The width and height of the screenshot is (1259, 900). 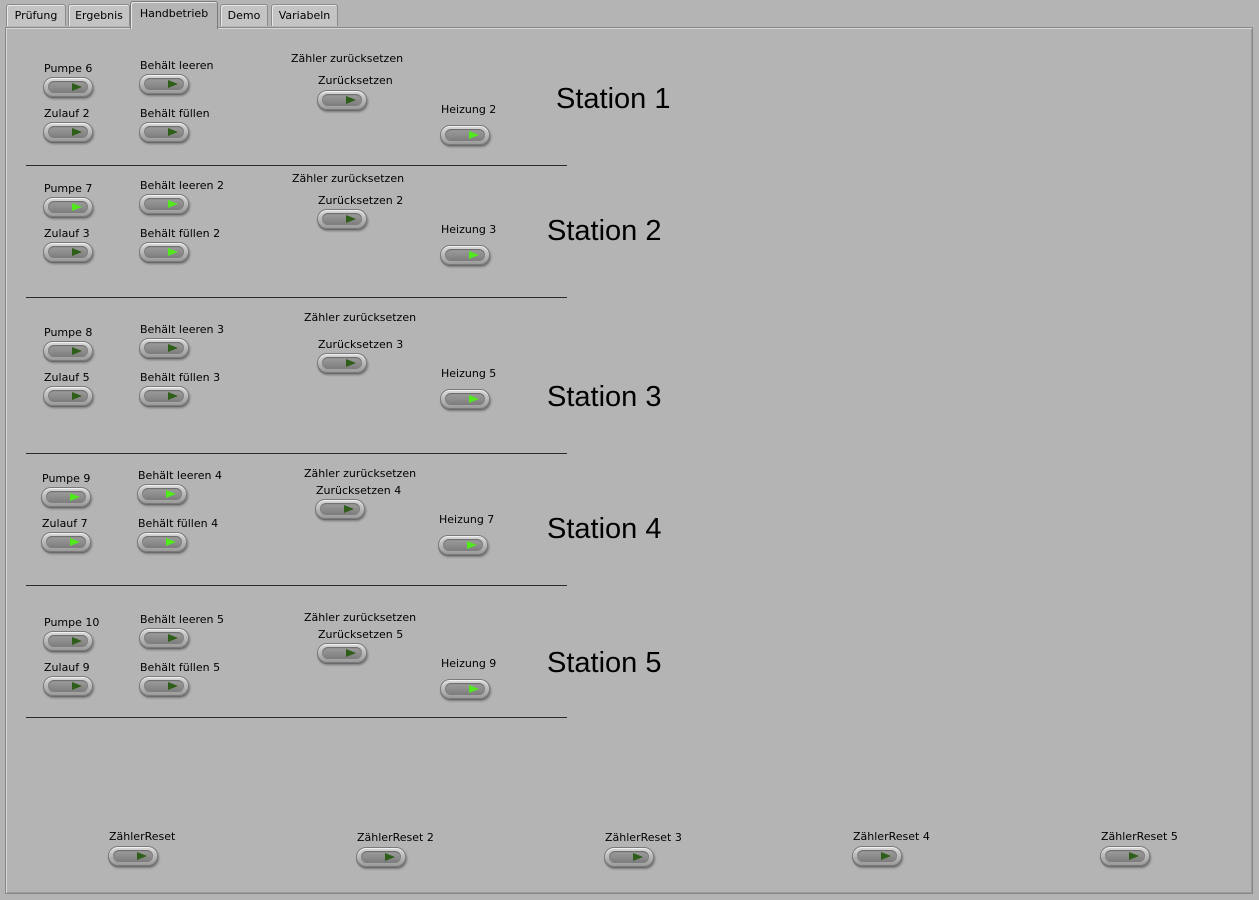 What do you see at coordinates (174, 15) in the screenshot?
I see `tab-handbetrieb: Handbetrieb` at bounding box center [174, 15].